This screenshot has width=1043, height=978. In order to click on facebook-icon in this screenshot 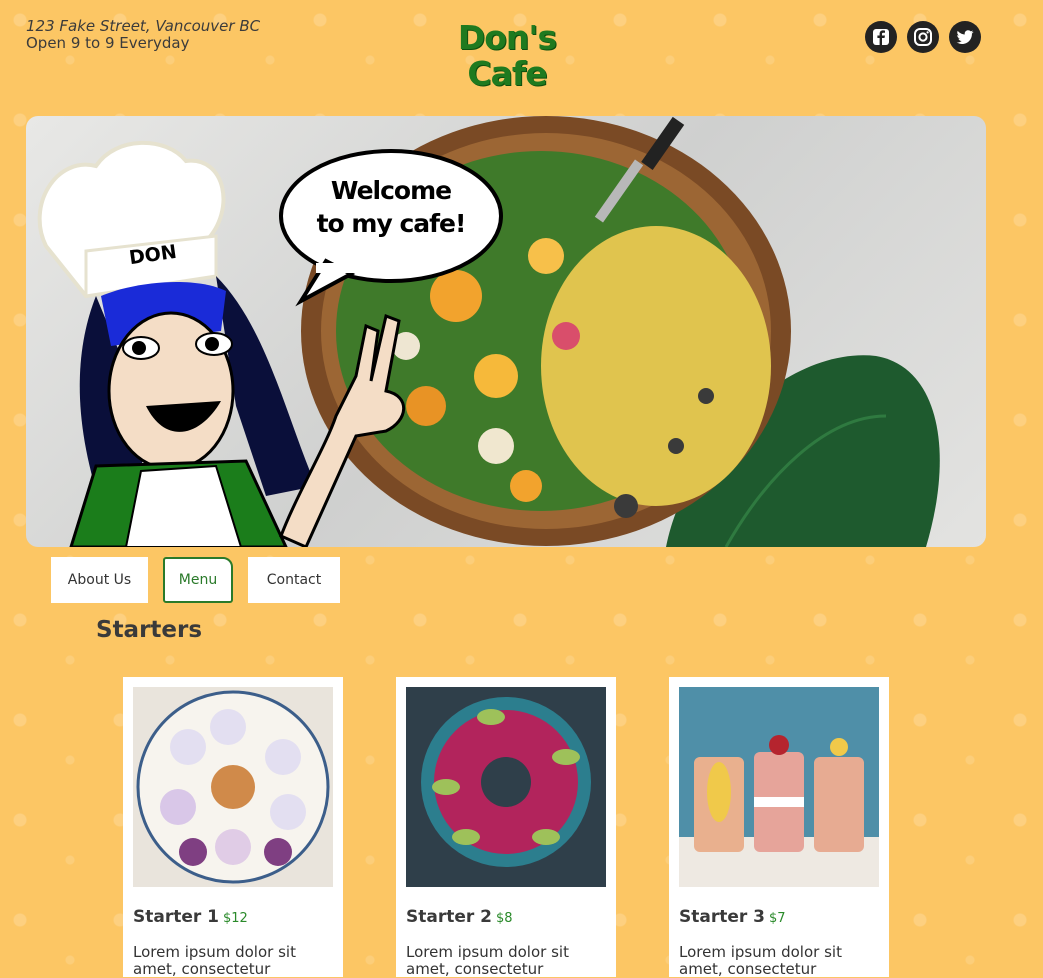, I will do `click(881, 37)`.